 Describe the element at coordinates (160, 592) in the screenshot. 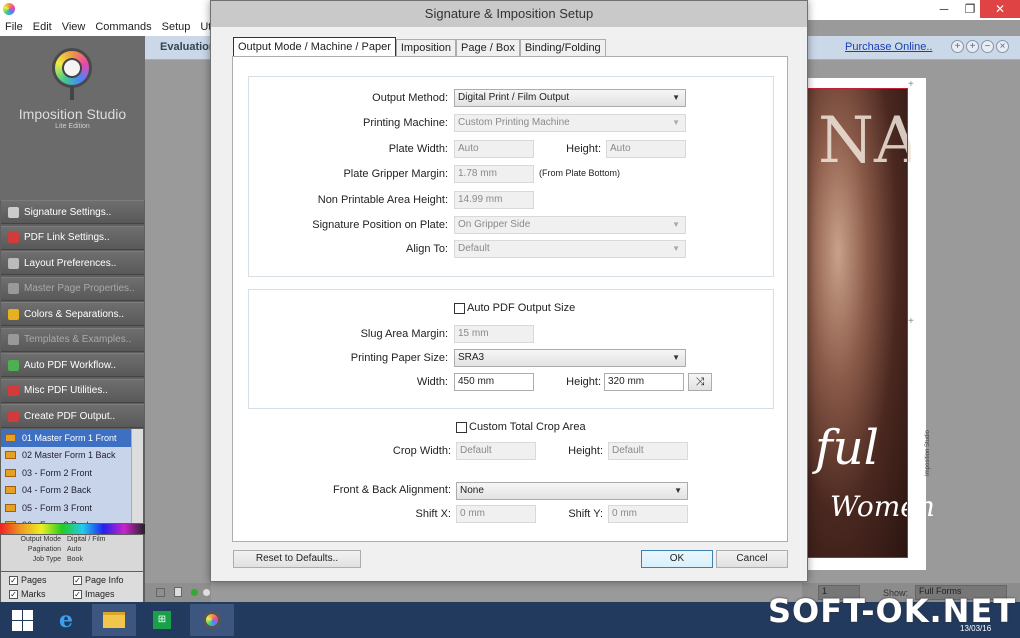

I see `lock-icon` at that location.